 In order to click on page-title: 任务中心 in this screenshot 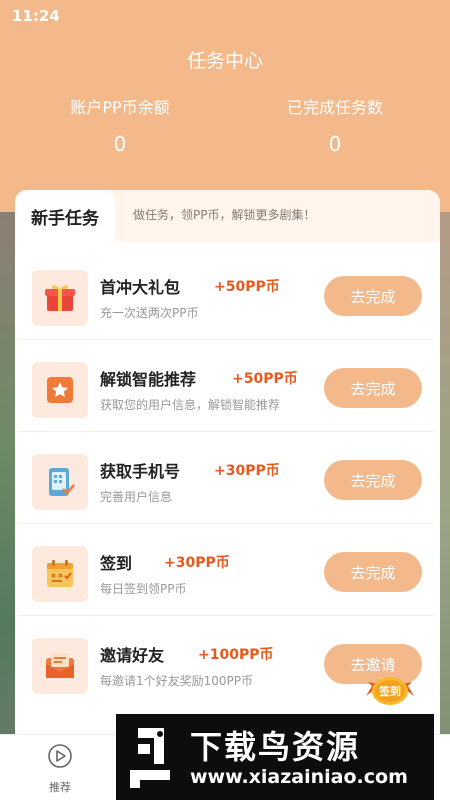, I will do `click(224, 61)`.